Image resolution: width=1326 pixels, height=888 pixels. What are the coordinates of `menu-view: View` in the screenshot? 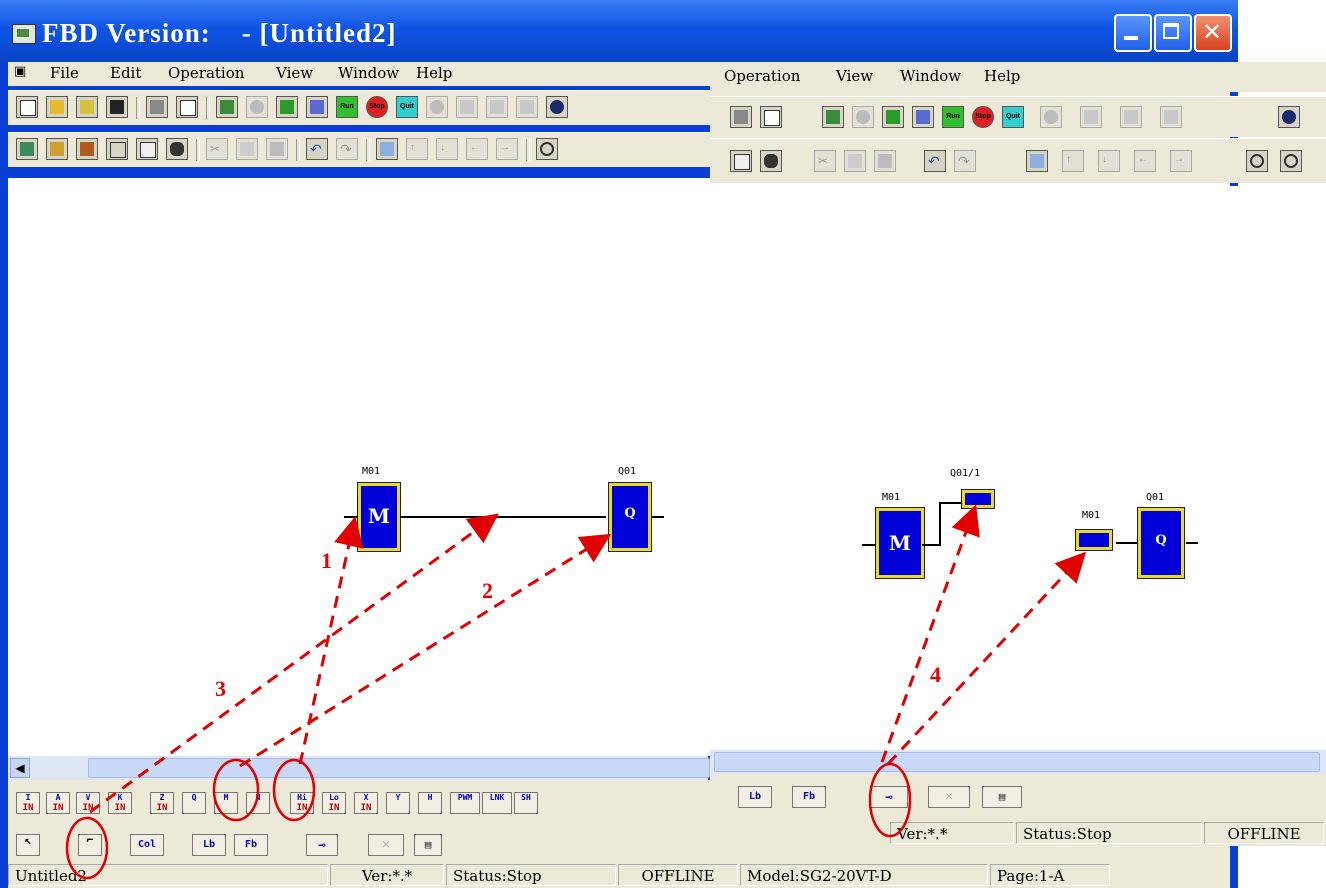 It's located at (294, 73).